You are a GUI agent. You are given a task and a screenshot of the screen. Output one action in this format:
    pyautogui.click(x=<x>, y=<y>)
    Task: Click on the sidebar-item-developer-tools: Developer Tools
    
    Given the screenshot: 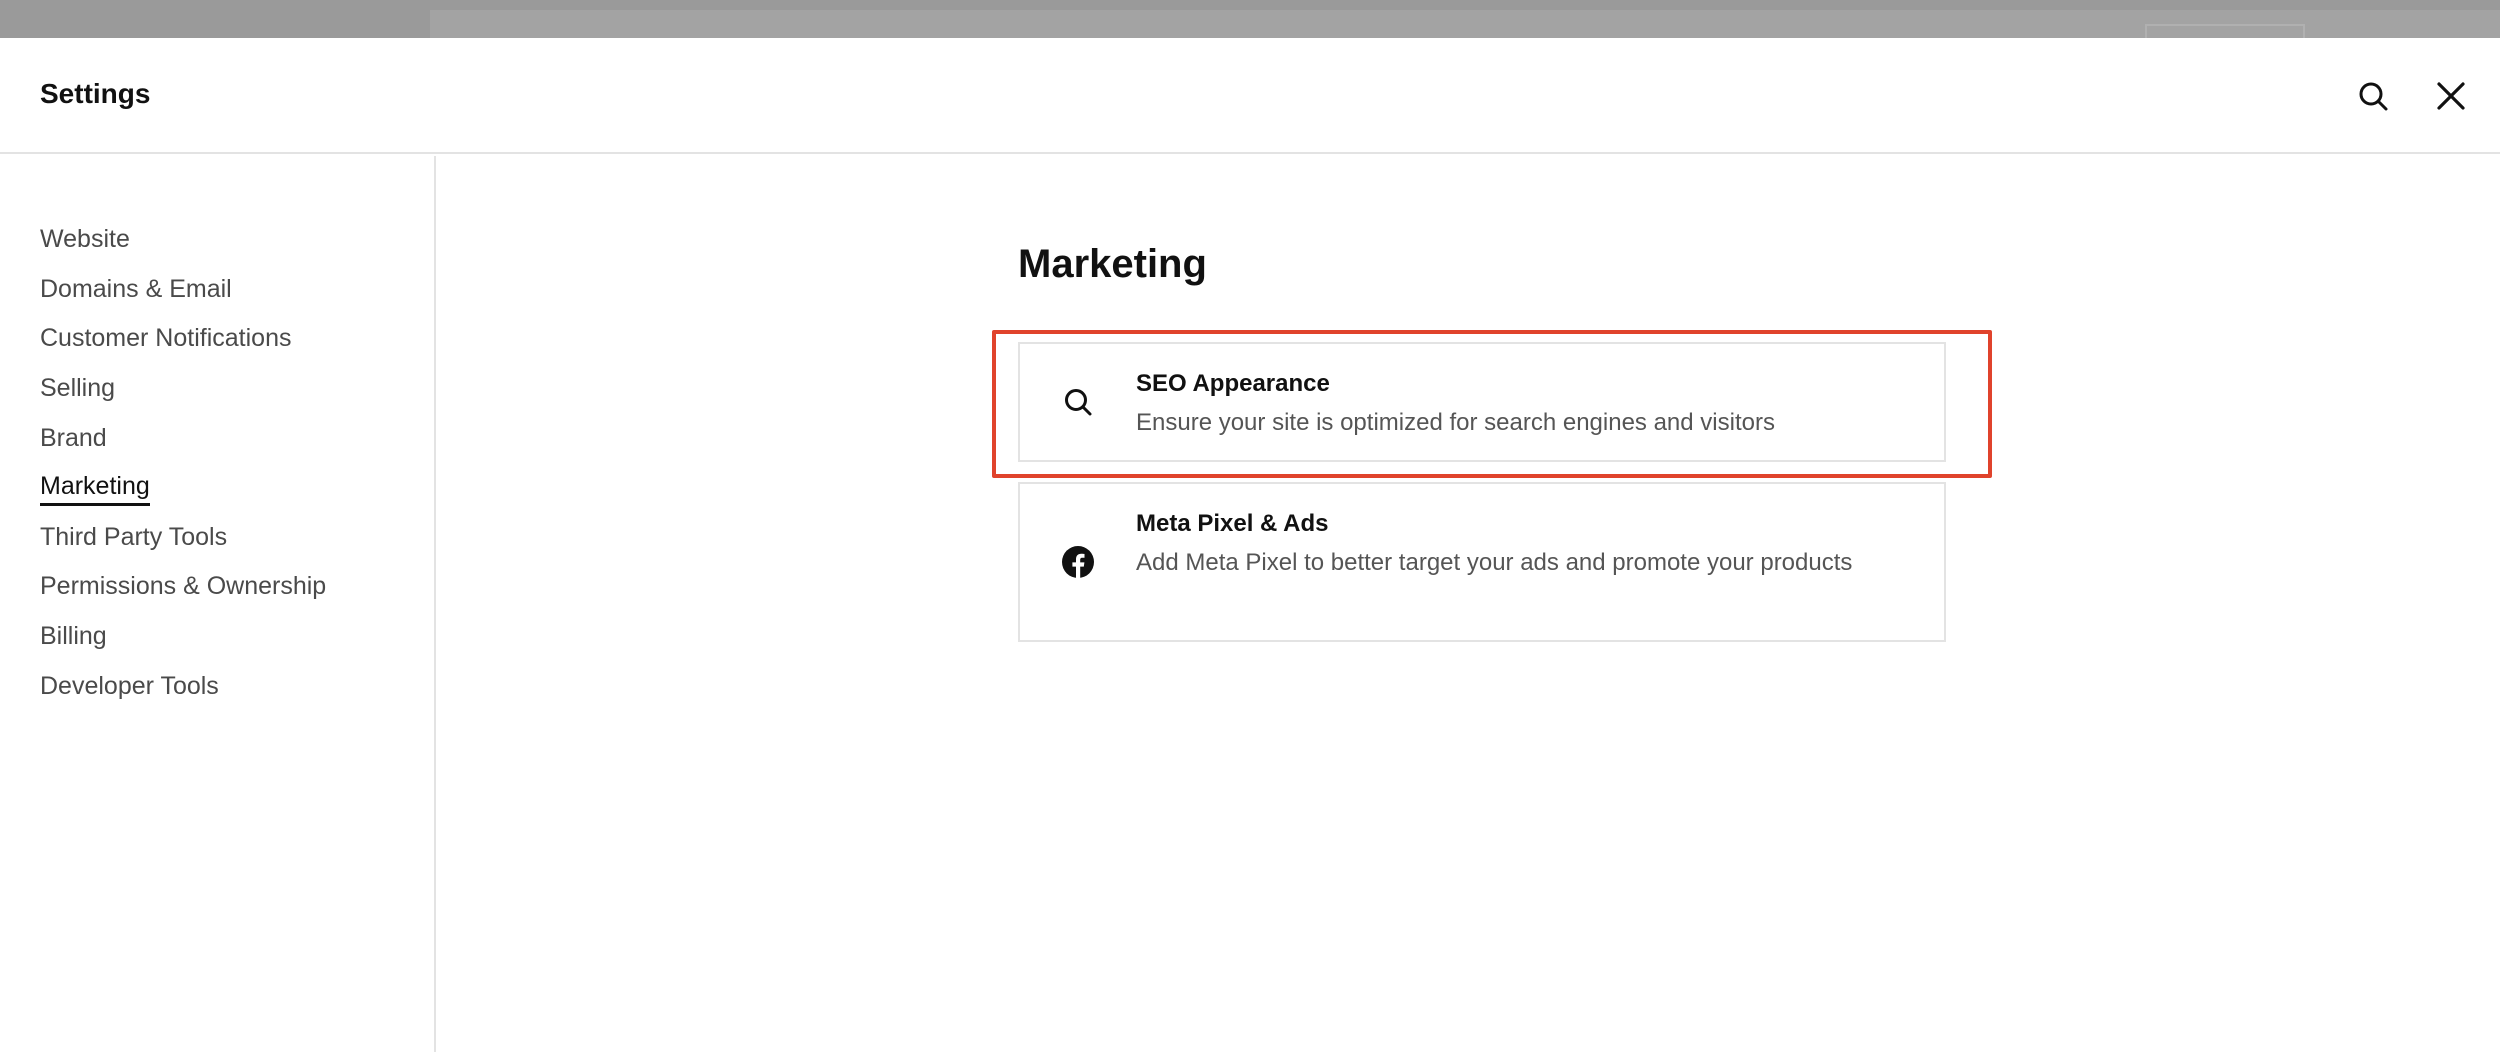 What is the action you would take?
    pyautogui.click(x=183, y=687)
    